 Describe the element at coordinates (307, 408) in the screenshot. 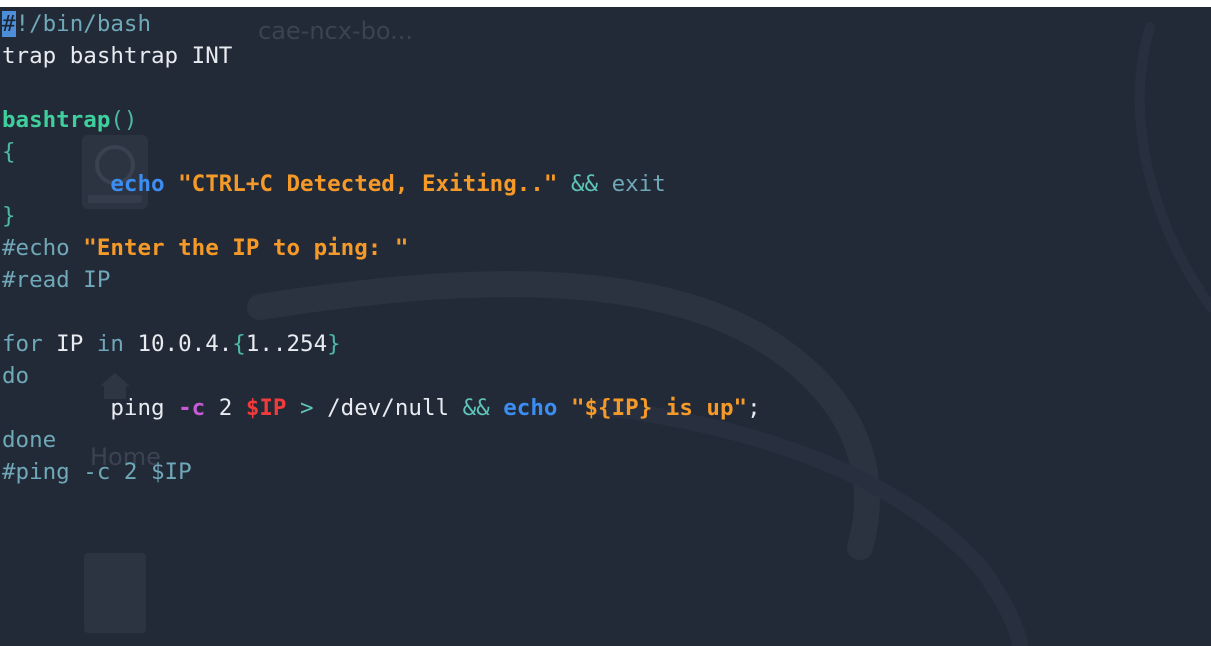

I see `code-token: >` at that location.